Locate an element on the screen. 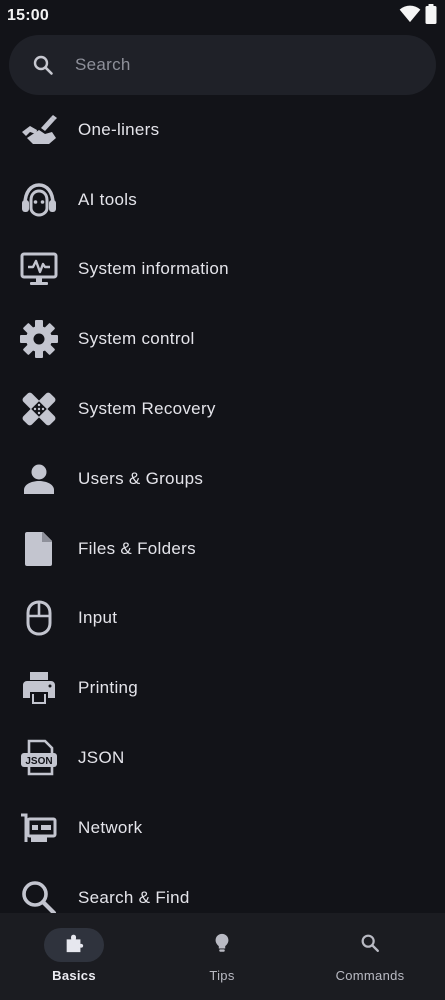 The width and height of the screenshot is (445, 1000). status-bar: 15:00 is located at coordinates (222, 16).